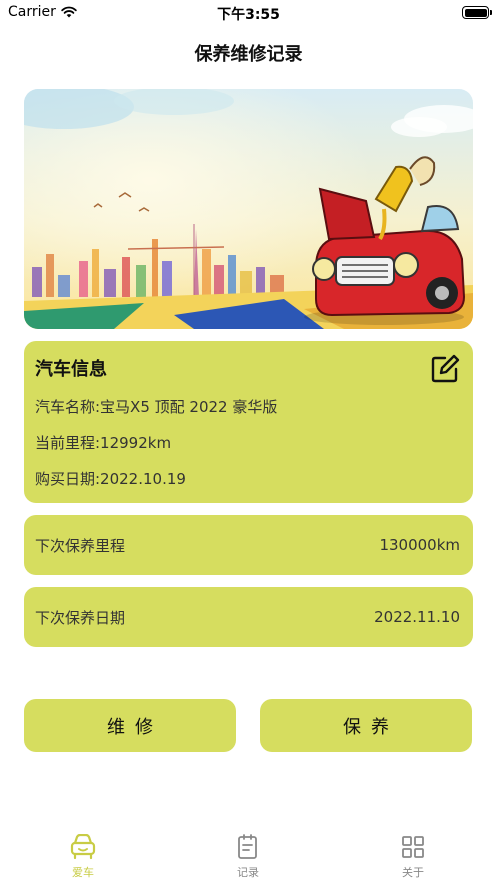 The width and height of the screenshot is (497, 883). I want to click on tab-about: 关于, so click(413, 857).